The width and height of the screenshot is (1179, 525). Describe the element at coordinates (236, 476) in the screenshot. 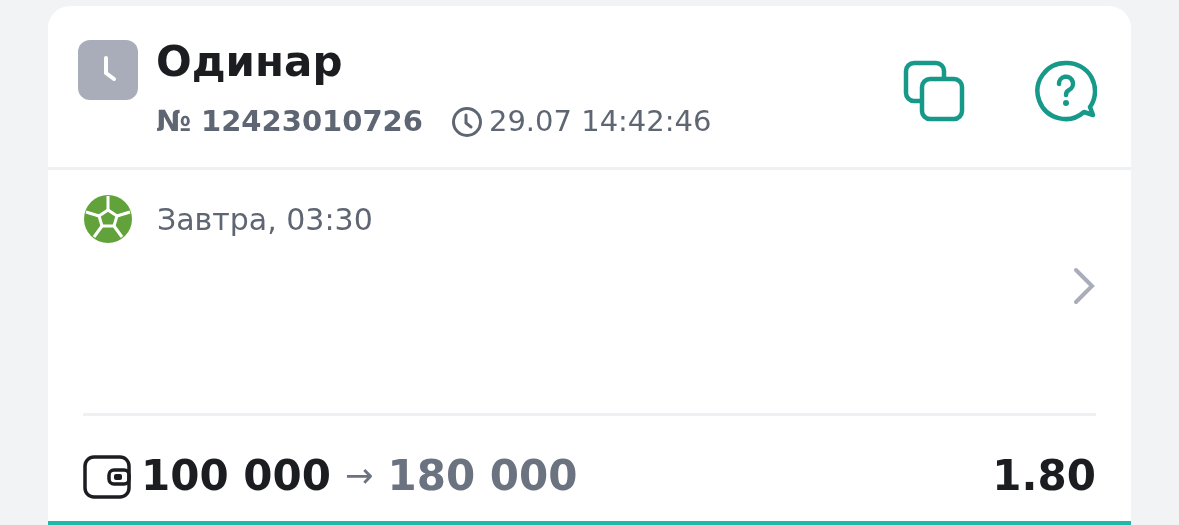

I see `stake-amount: 100 000` at that location.